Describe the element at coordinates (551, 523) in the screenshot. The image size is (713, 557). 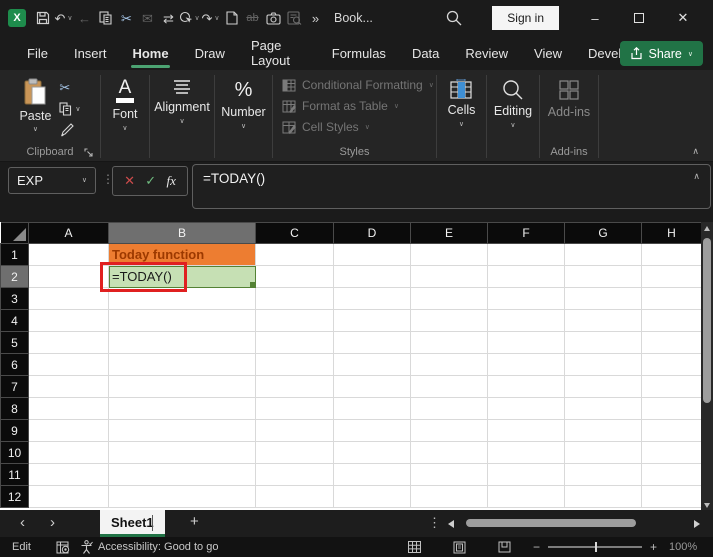
I see `horizontal-scroll-thumb` at that location.